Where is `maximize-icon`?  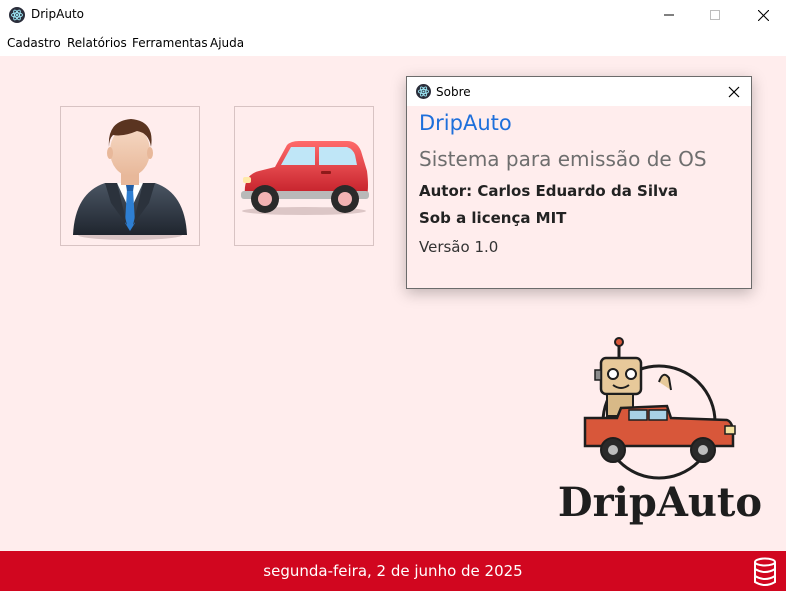
maximize-icon is located at coordinates (715, 15).